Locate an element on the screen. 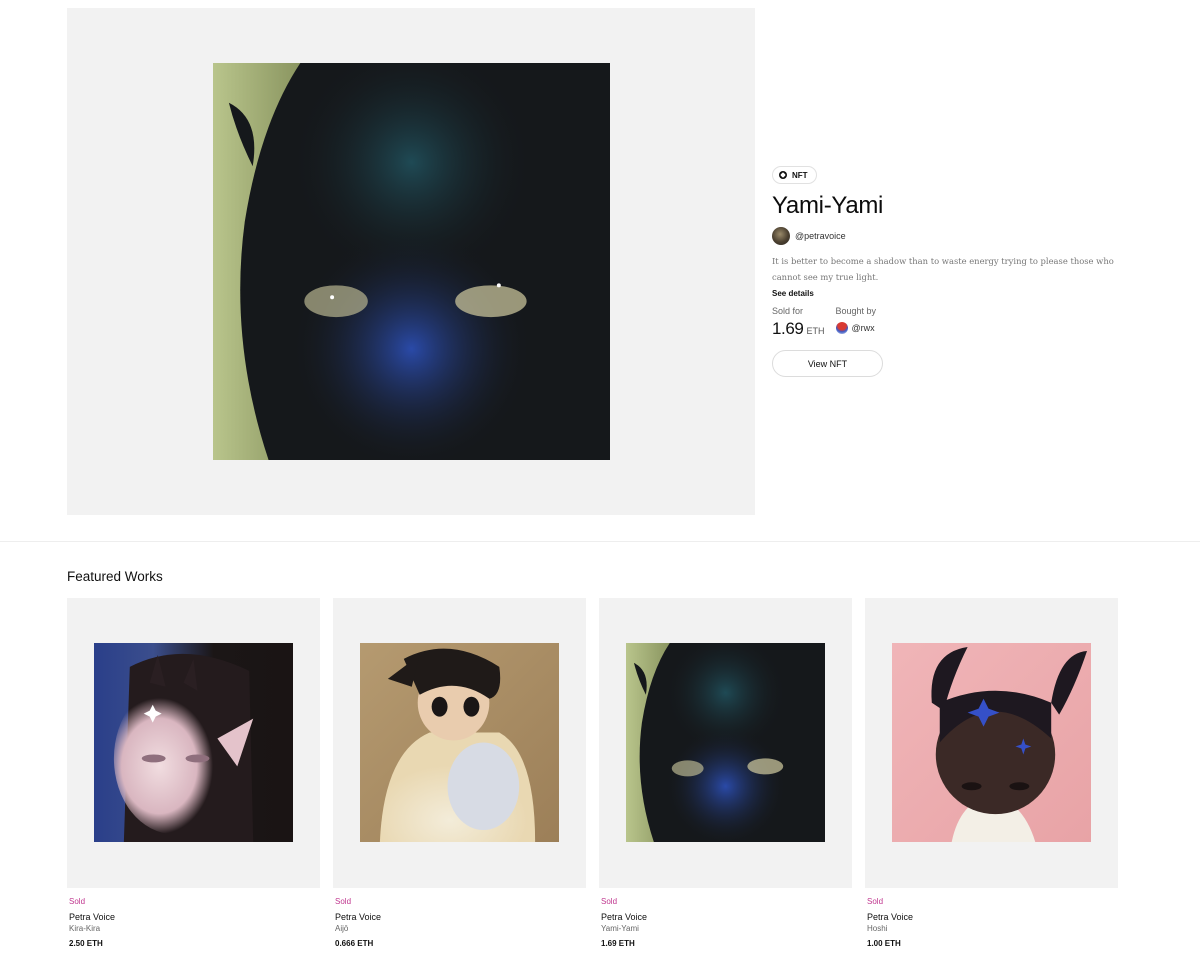 Image resolution: width=1200 pixels, height=977 pixels. card-artwork-title: Yami-Yami is located at coordinates (726, 928).